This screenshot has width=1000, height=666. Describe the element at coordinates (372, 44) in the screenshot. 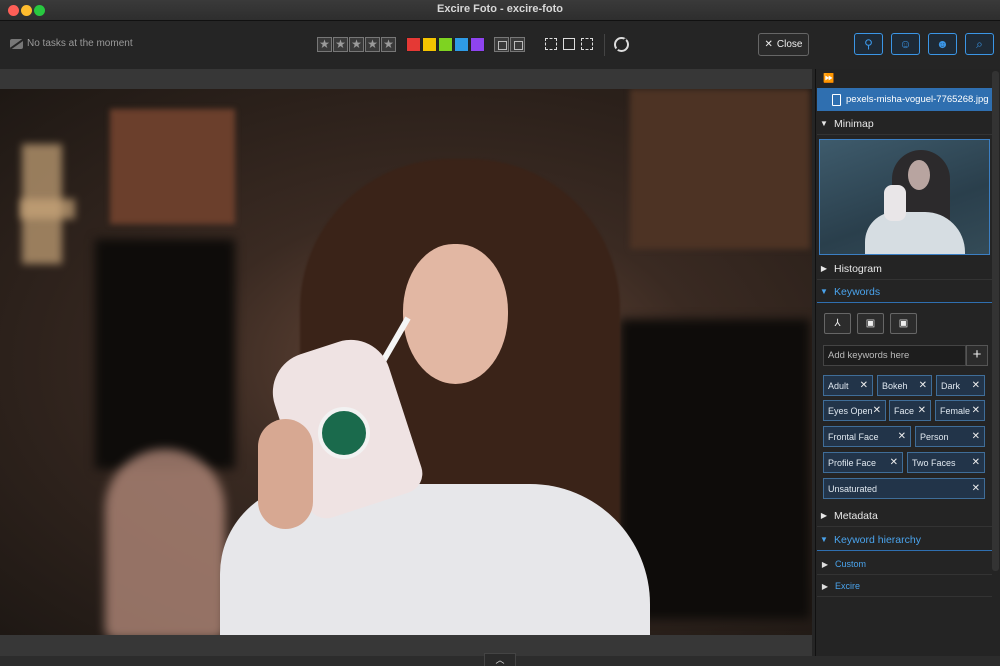

I see `star-4-button: ★` at that location.